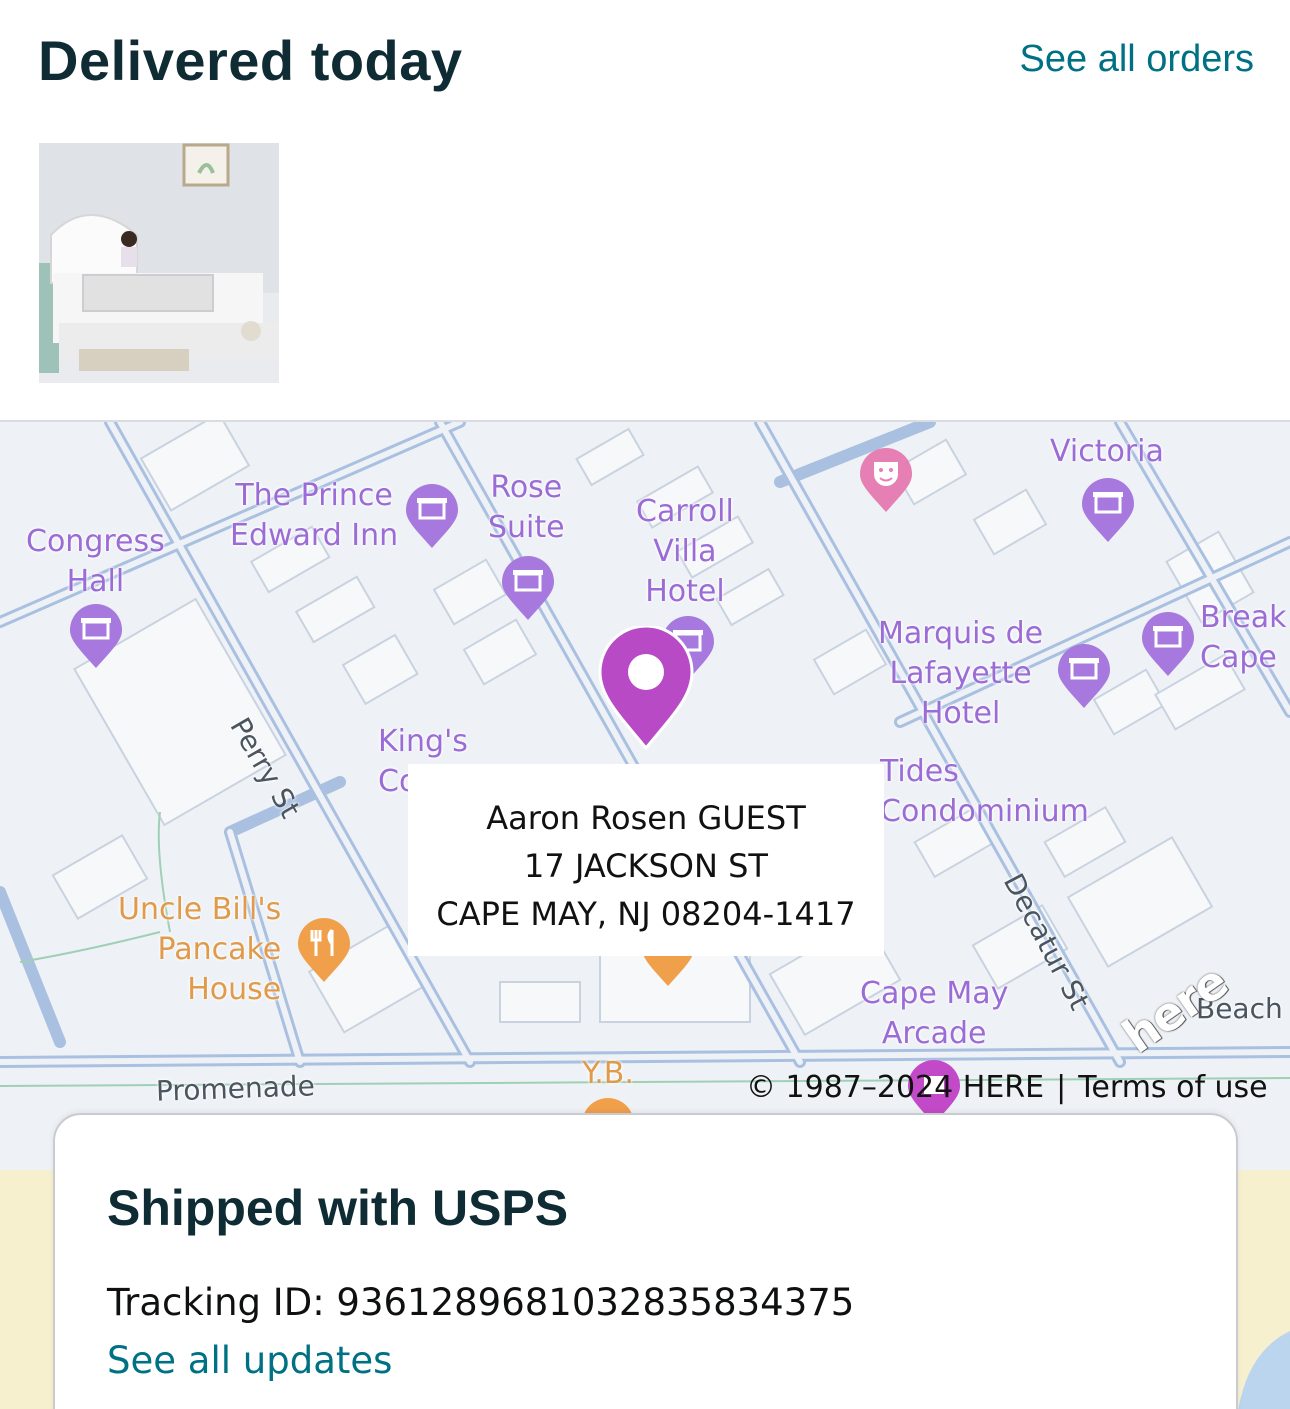 This screenshot has height=1409, width=1290. Describe the element at coordinates (645, 60) in the screenshot. I see `header: Delivered today See all orders` at that location.